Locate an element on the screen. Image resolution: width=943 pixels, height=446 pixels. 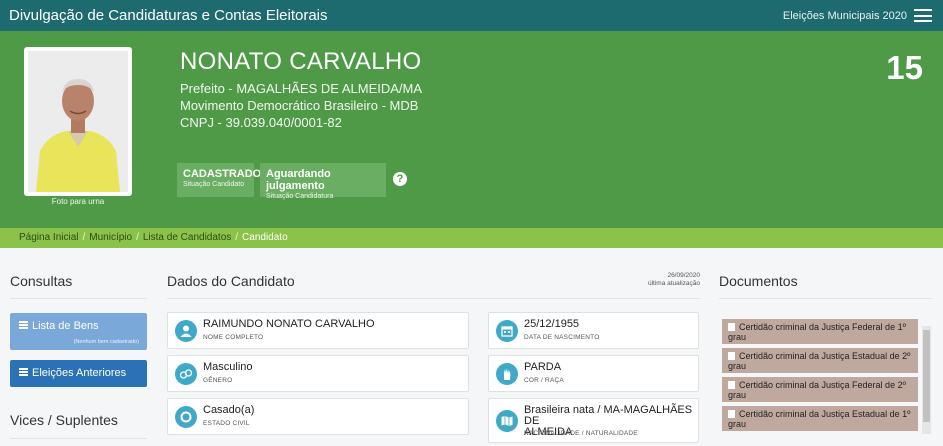
field-label: GÊNERO is located at coordinates (218, 380).